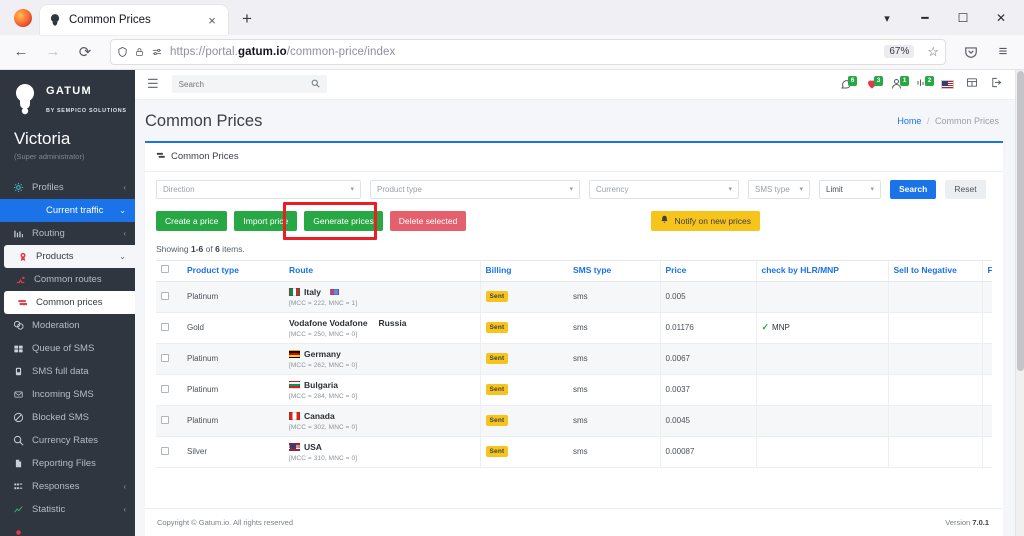  What do you see at coordinates (934, 270) in the screenshot?
I see `column-sell-to-negative: Sell to Negative` at bounding box center [934, 270].